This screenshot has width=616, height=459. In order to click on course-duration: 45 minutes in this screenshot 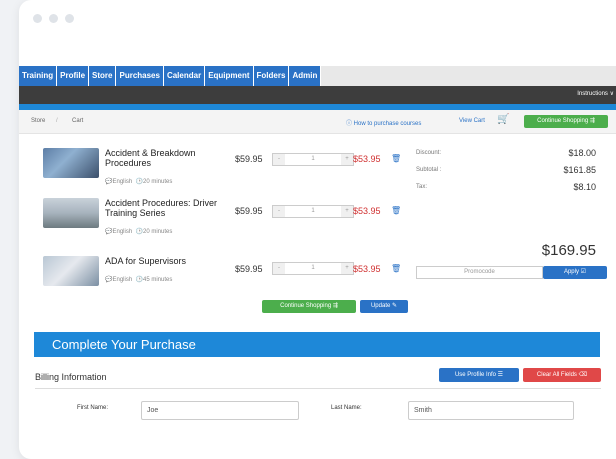, I will do `click(158, 280)`.